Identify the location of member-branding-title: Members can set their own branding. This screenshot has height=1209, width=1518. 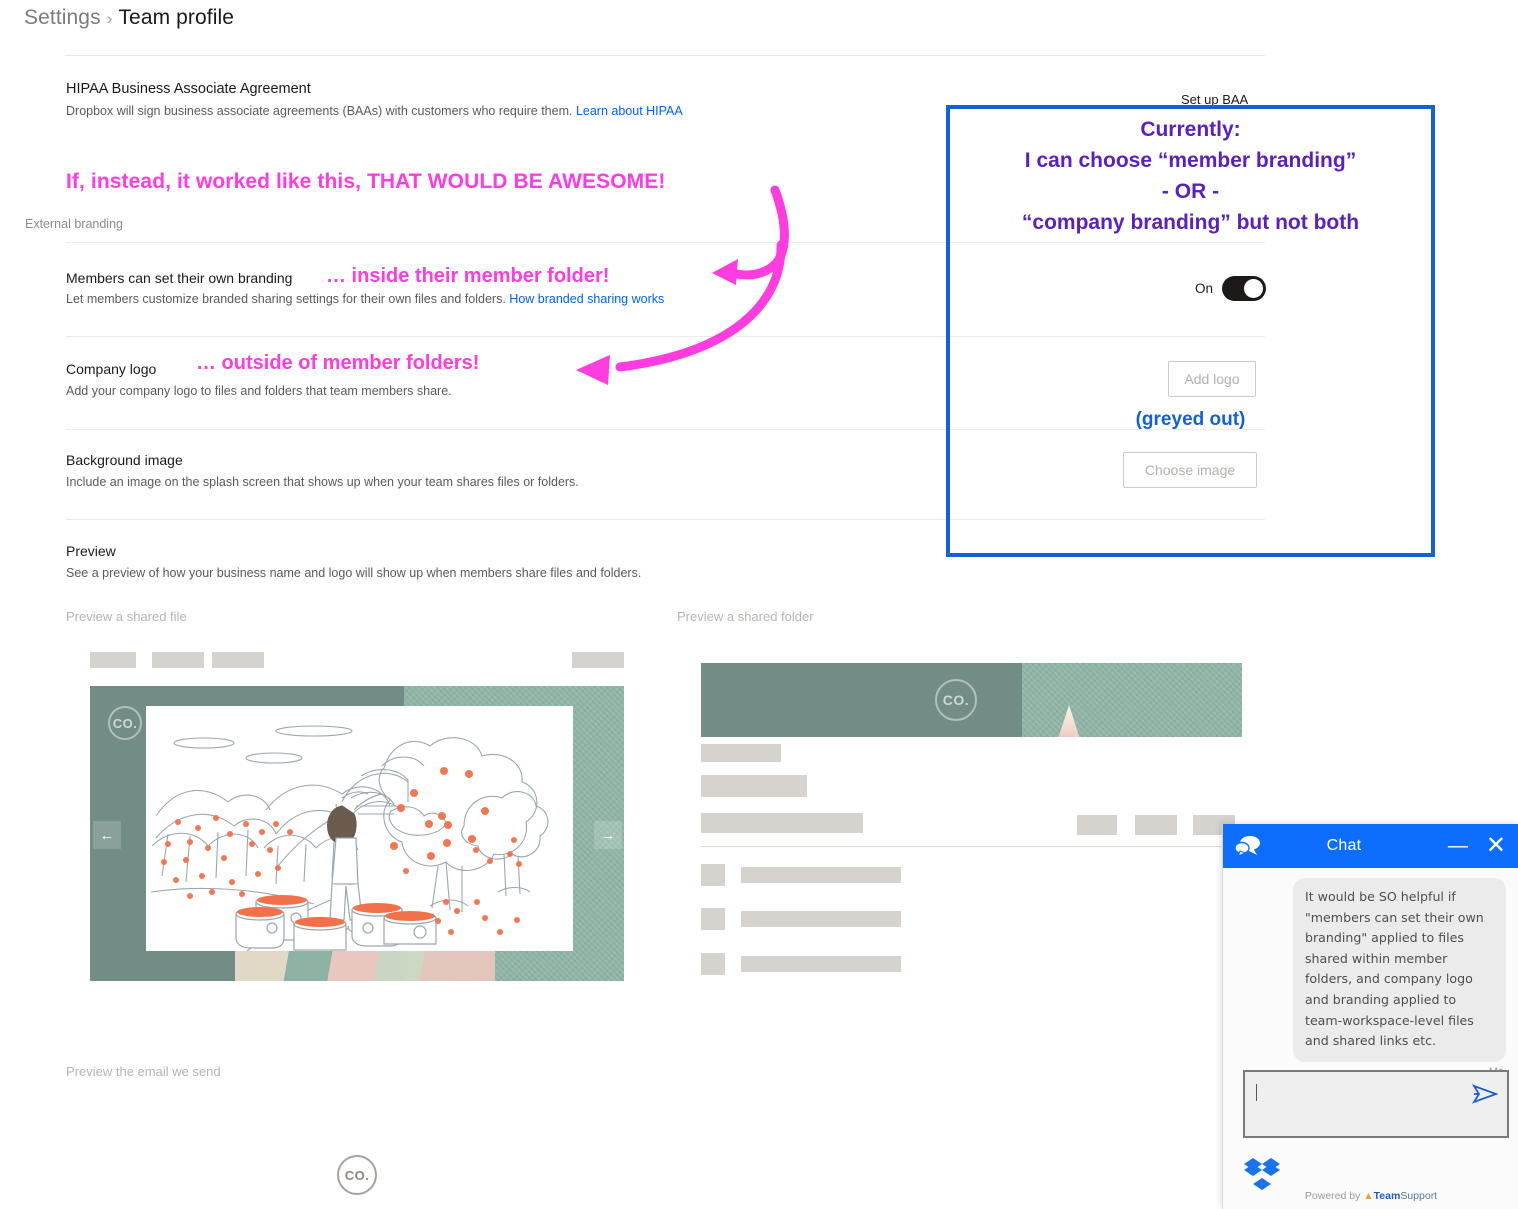
(179, 278).